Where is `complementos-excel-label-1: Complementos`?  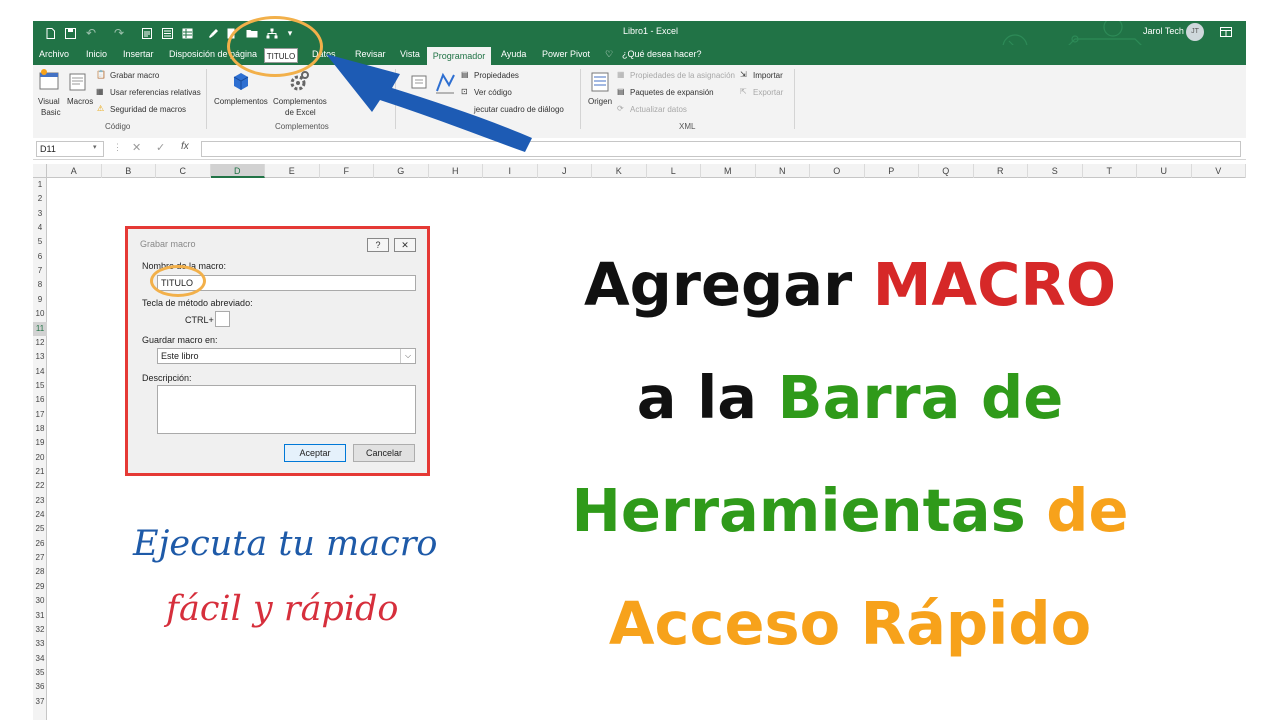 complementos-excel-label-1: Complementos is located at coordinates (300, 101).